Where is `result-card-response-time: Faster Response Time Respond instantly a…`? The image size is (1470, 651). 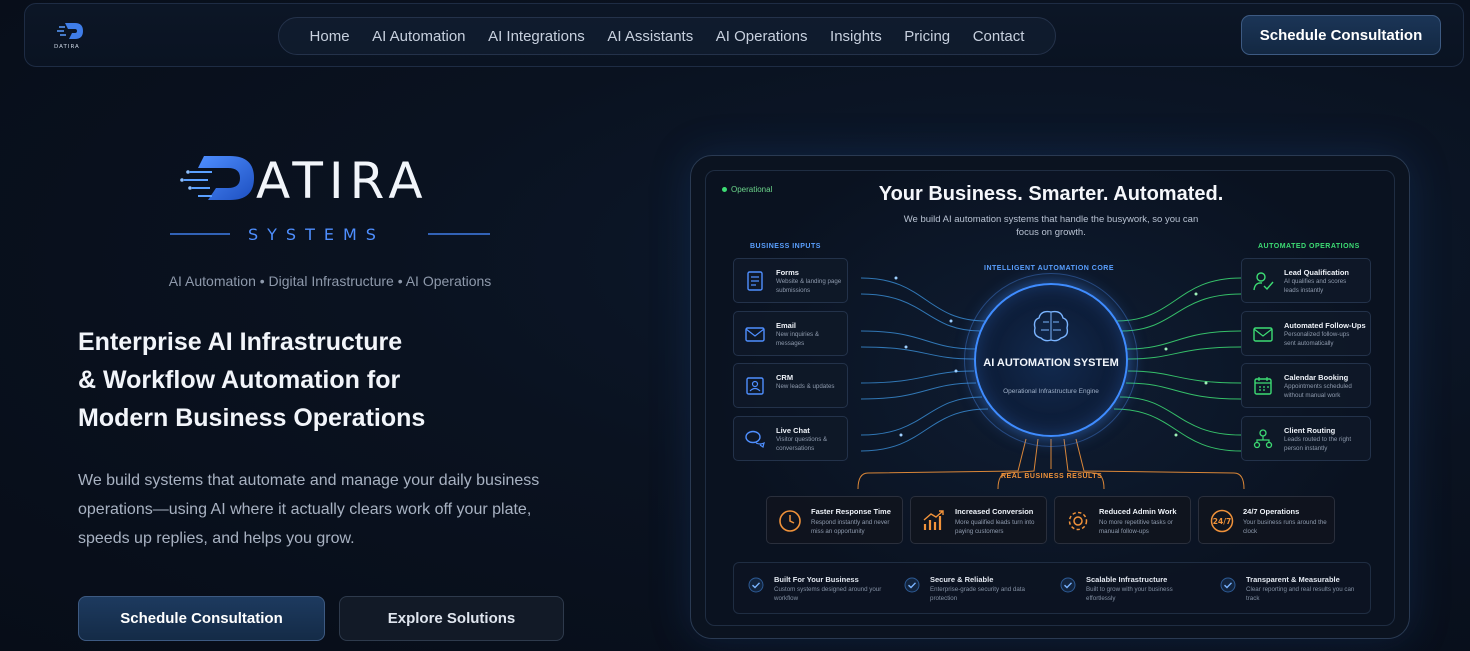 result-card-response-time: Faster Response Time Respond instantly a… is located at coordinates (834, 520).